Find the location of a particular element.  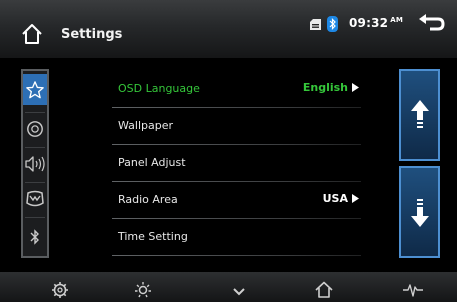

menu-item-label: Time Setting is located at coordinates (153, 236).